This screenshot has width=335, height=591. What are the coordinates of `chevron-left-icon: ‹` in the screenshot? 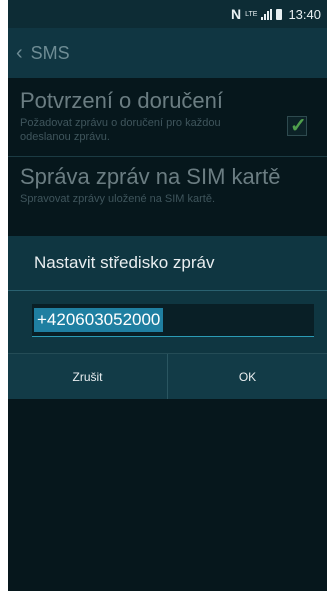 It's located at (19, 53).